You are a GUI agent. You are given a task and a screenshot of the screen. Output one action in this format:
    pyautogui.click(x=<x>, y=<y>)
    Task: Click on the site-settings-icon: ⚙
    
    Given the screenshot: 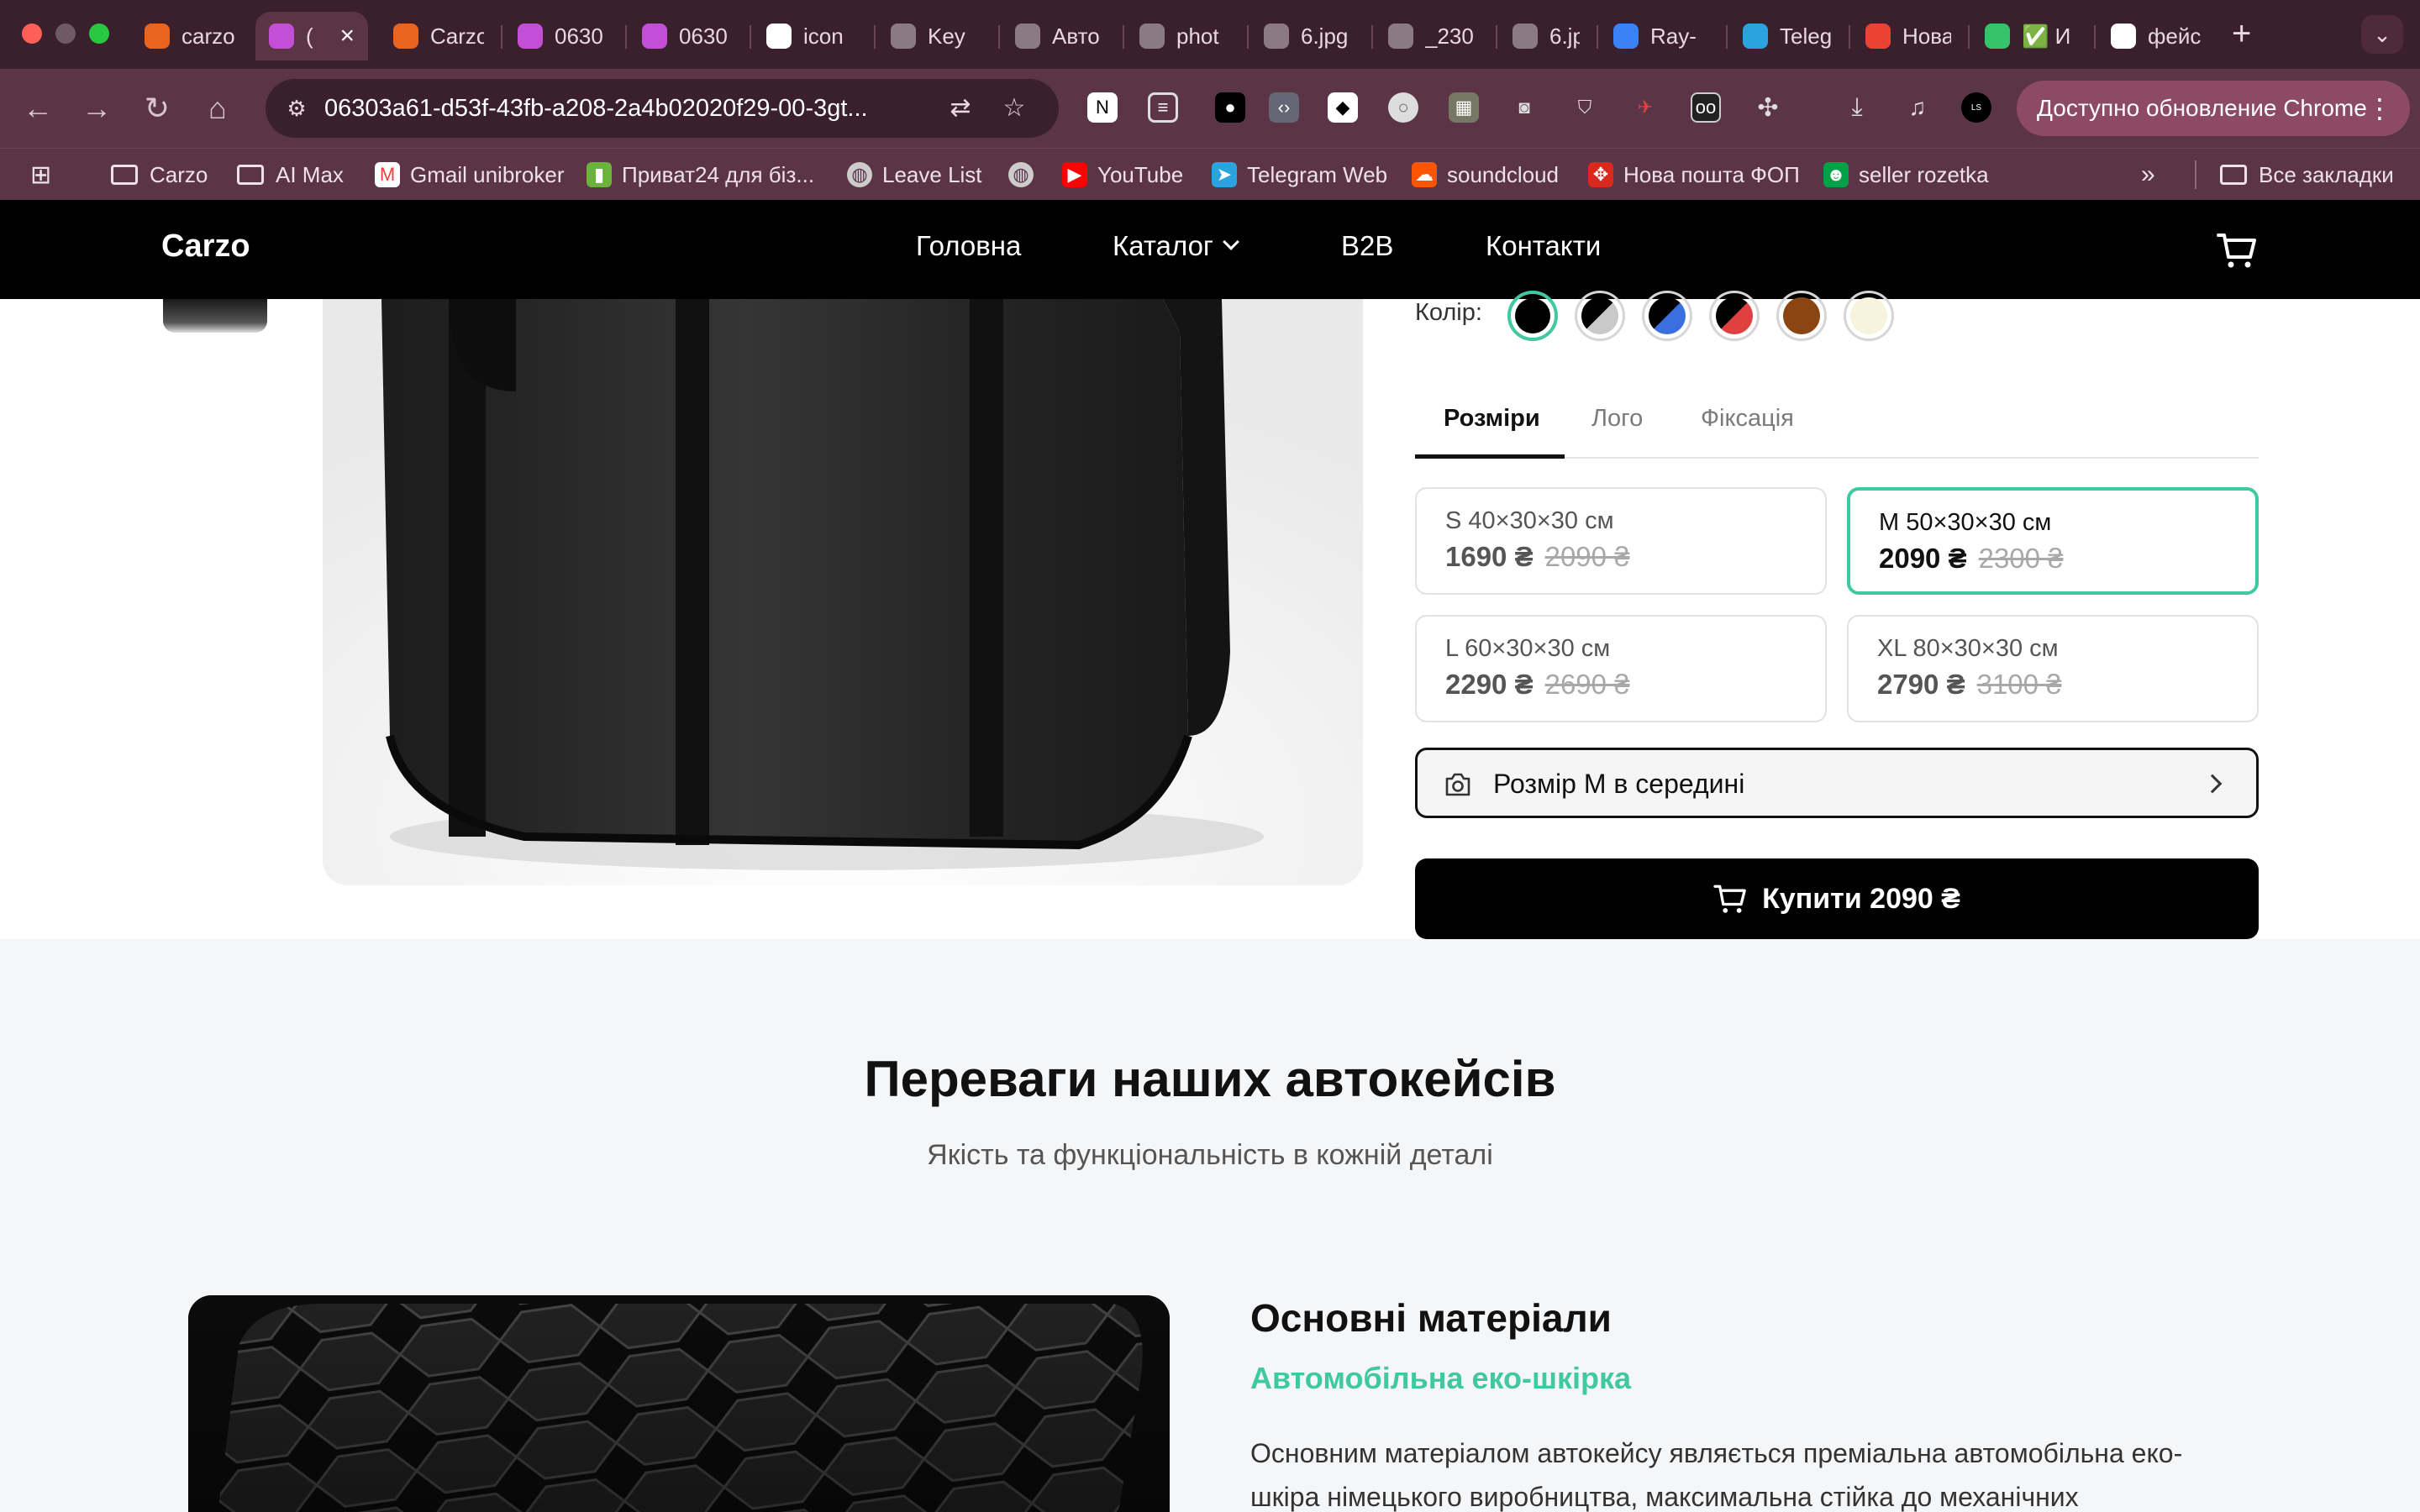 What is the action you would take?
    pyautogui.click(x=296, y=108)
    